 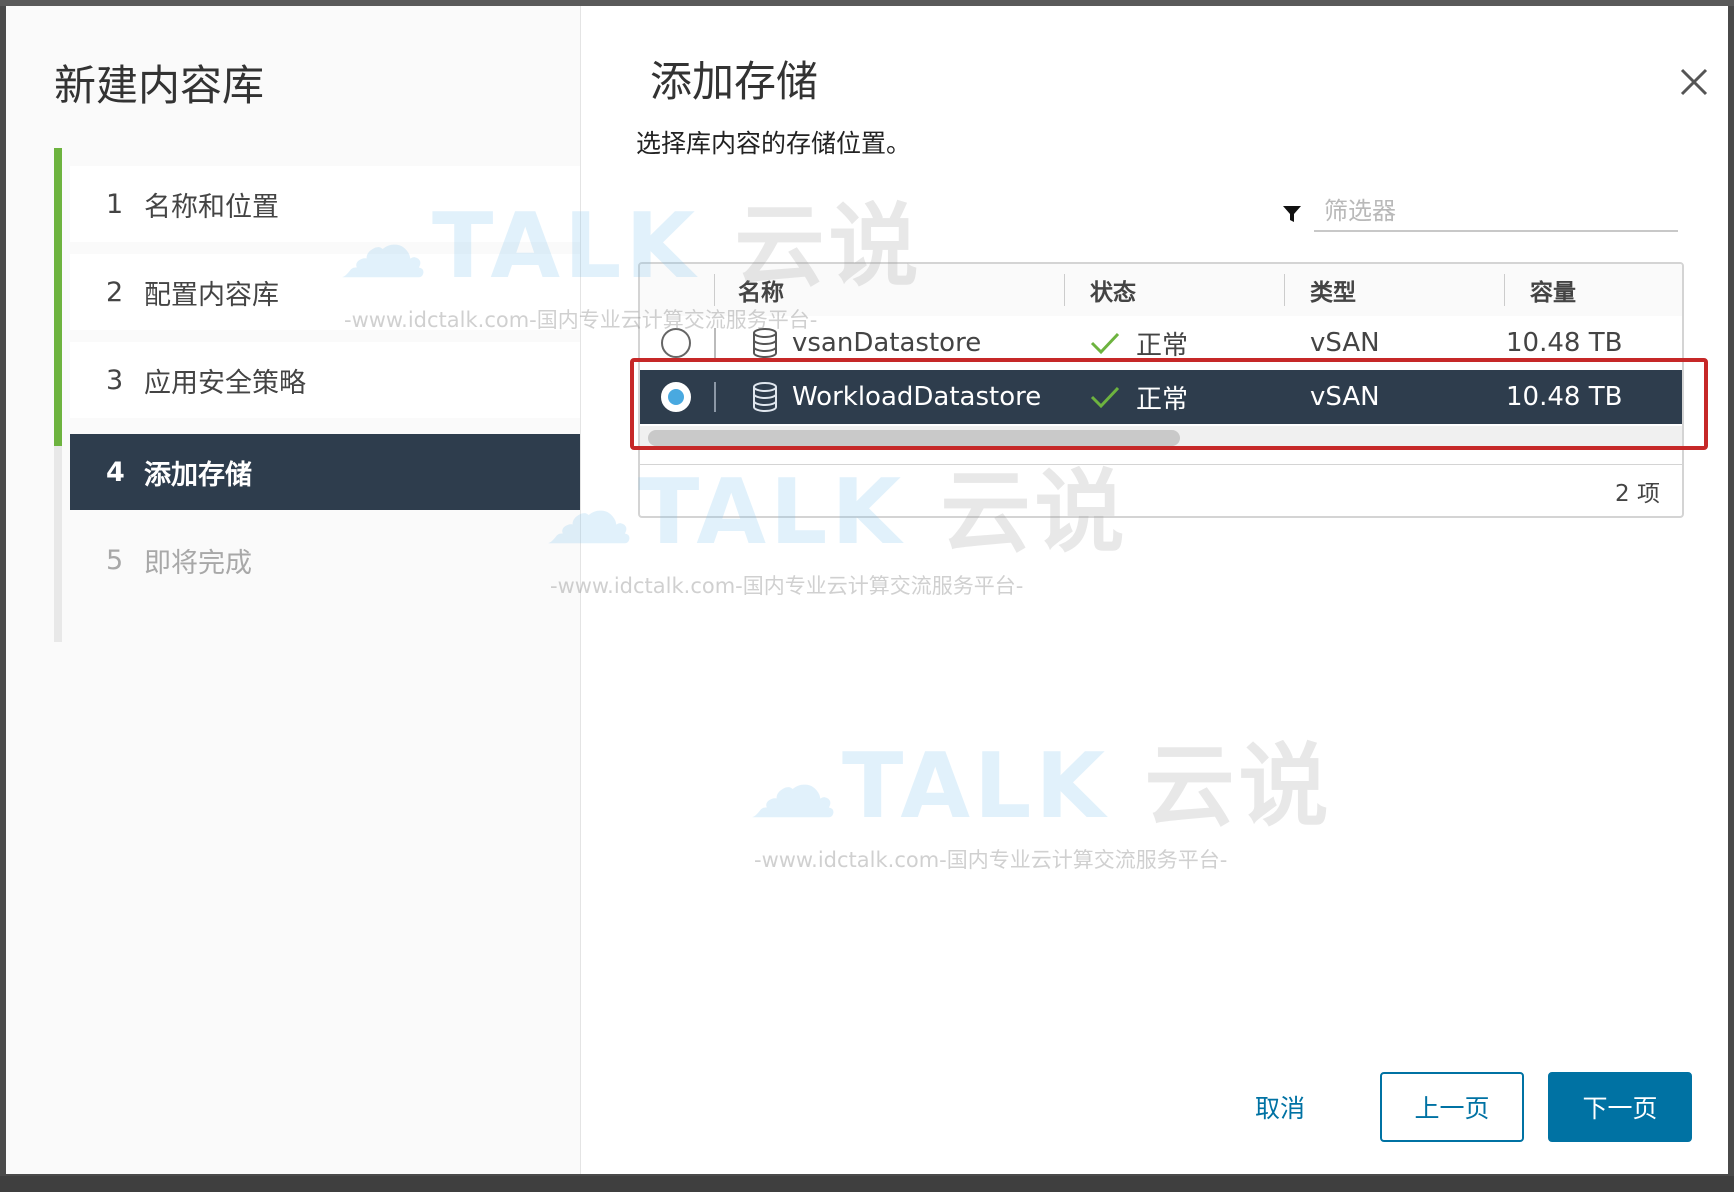 I want to click on page-subtitle: 选择库内容的存储位置。, so click(x=774, y=143).